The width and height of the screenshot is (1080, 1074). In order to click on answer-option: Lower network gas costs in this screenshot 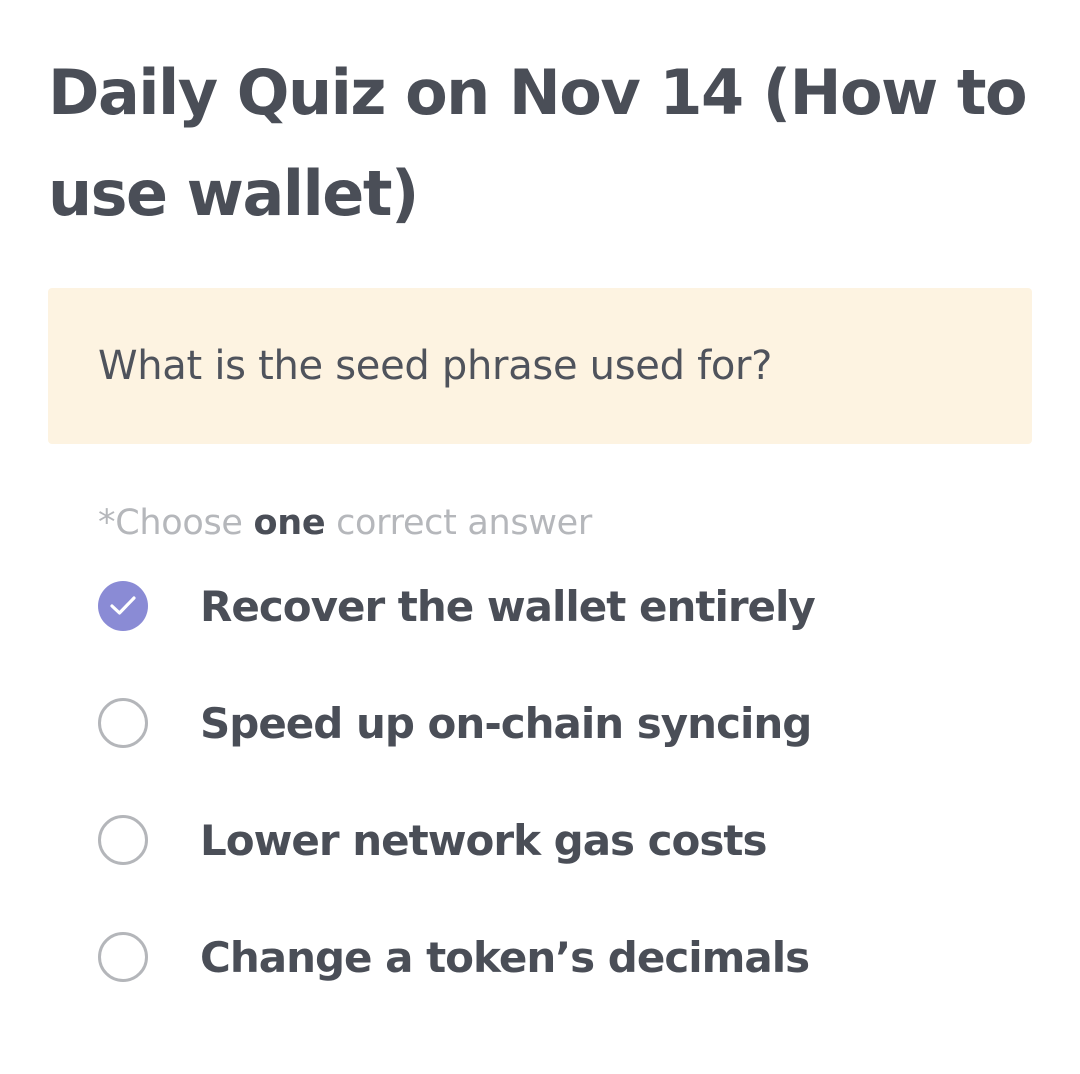, I will do `click(456, 840)`.